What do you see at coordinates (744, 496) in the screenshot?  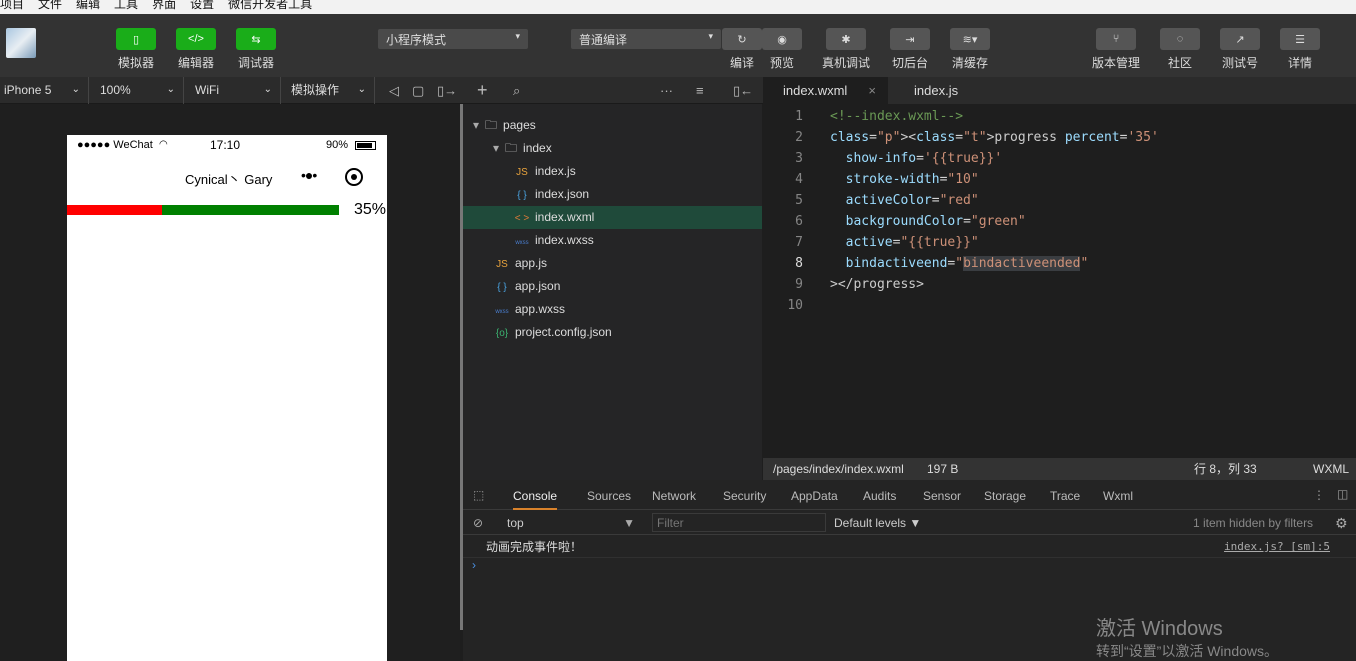 I see `devtools-tab-security: Security` at bounding box center [744, 496].